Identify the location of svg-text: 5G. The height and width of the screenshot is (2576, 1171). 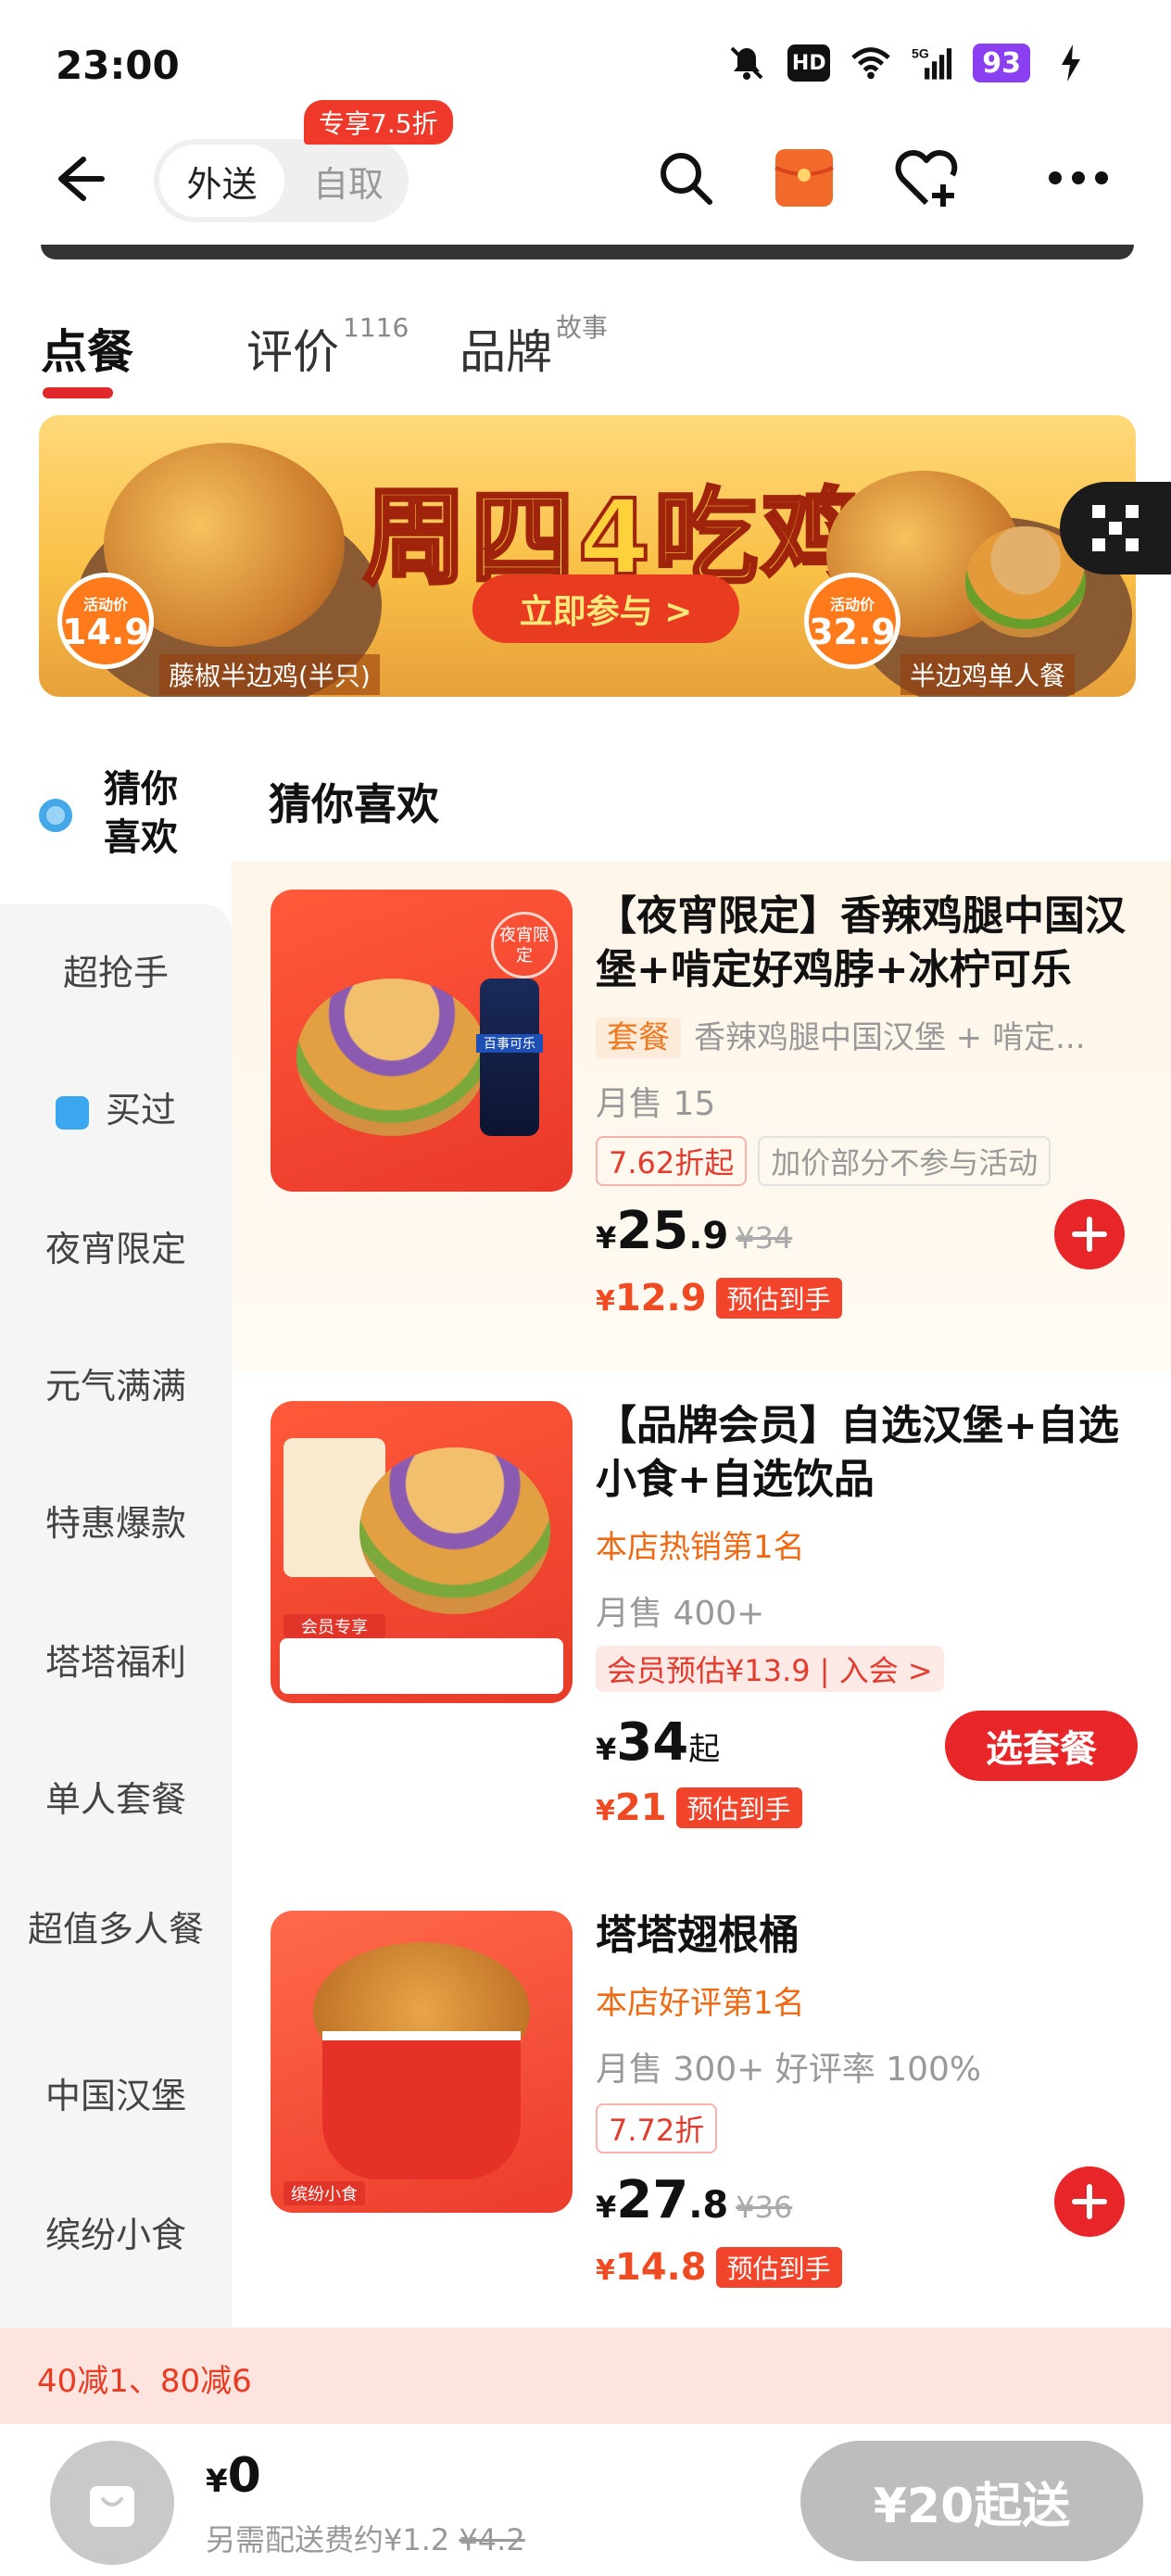
(921, 53).